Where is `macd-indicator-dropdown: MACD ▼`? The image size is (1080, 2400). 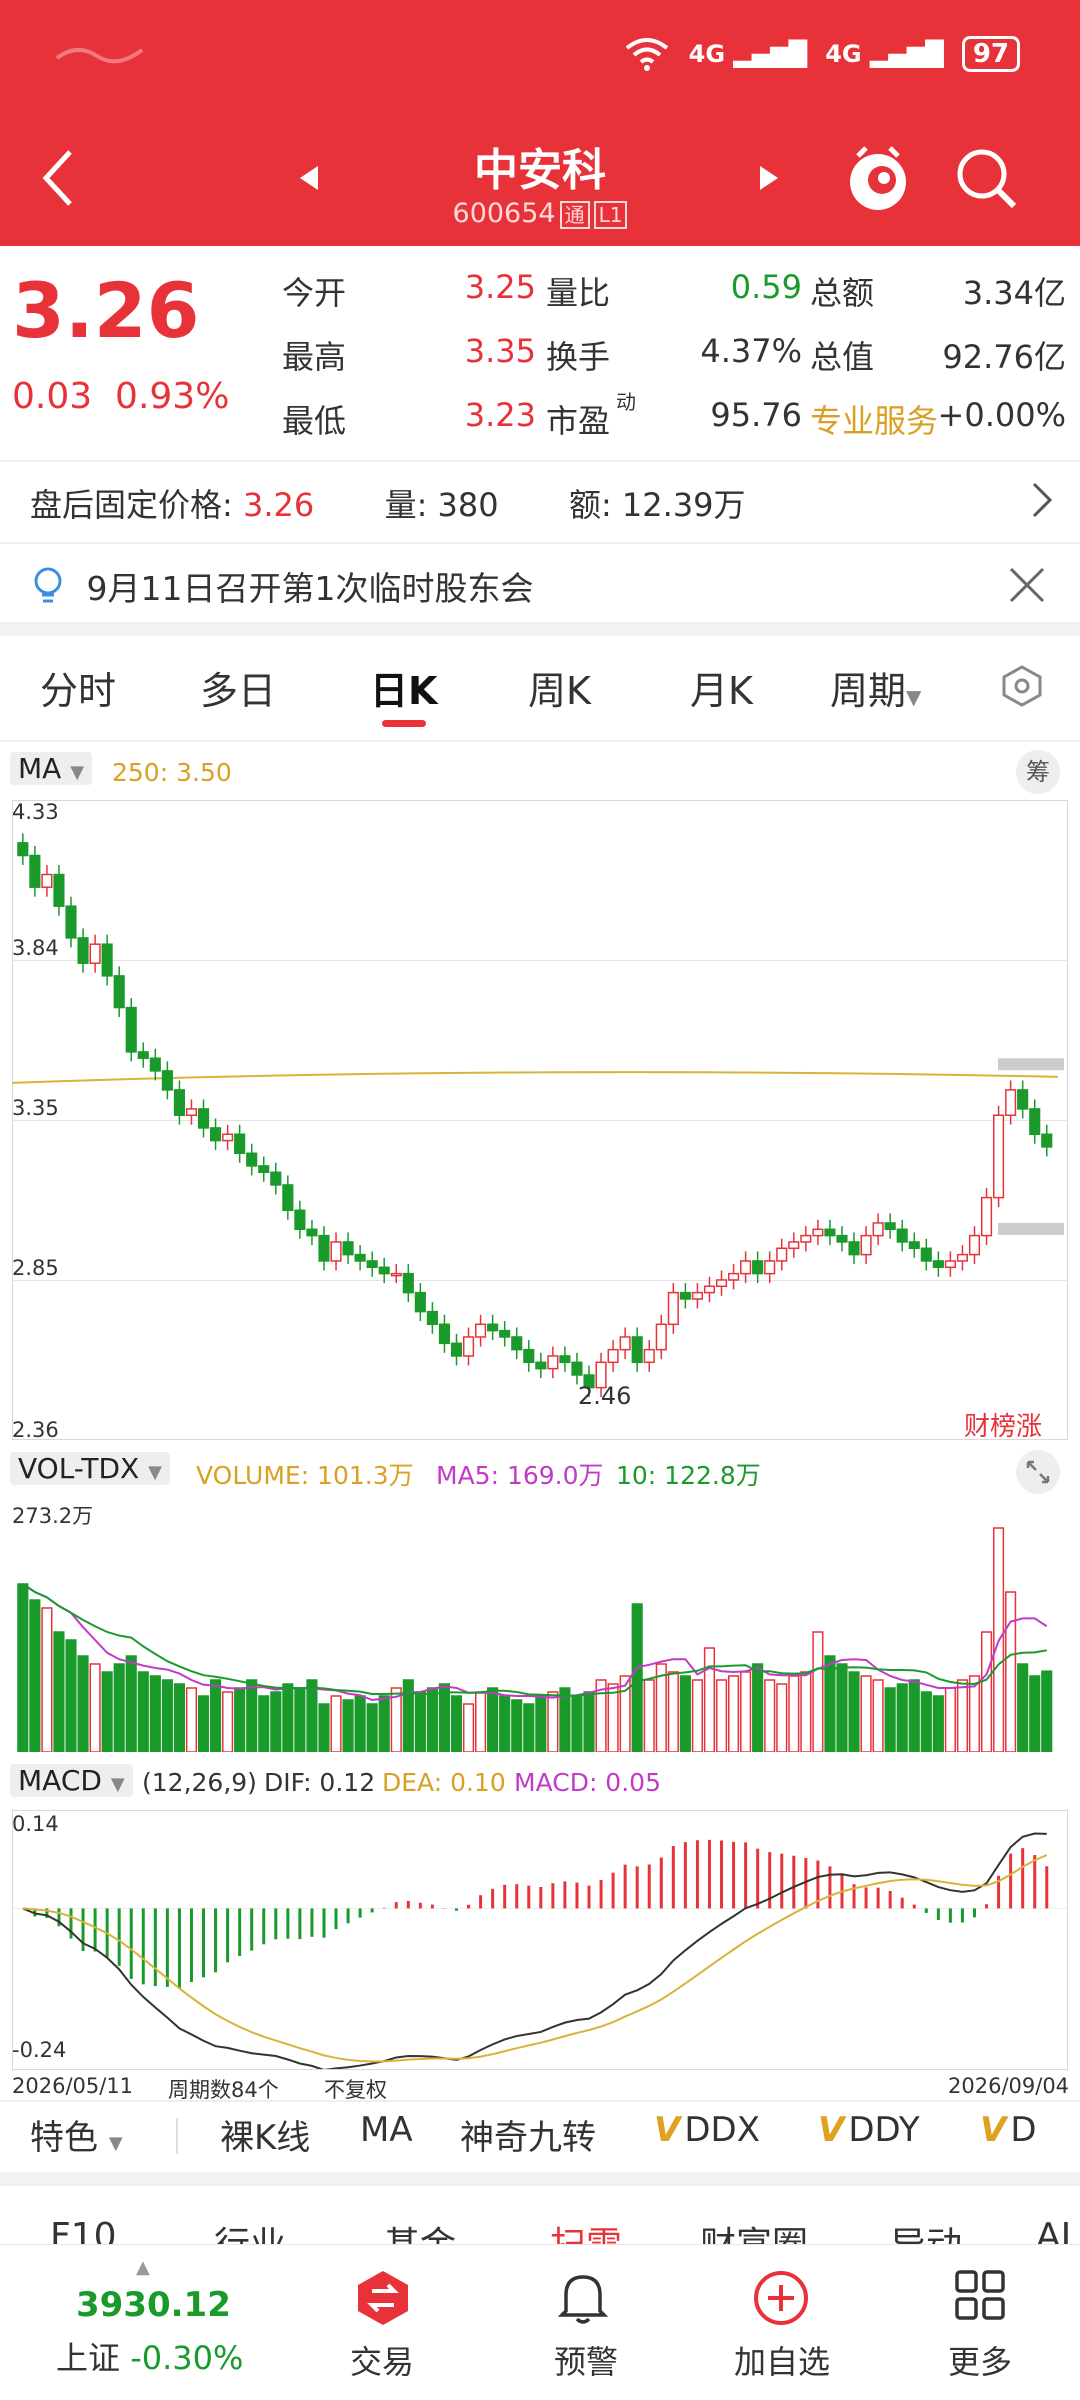
macd-indicator-dropdown: MACD ▼ is located at coordinates (71, 1780).